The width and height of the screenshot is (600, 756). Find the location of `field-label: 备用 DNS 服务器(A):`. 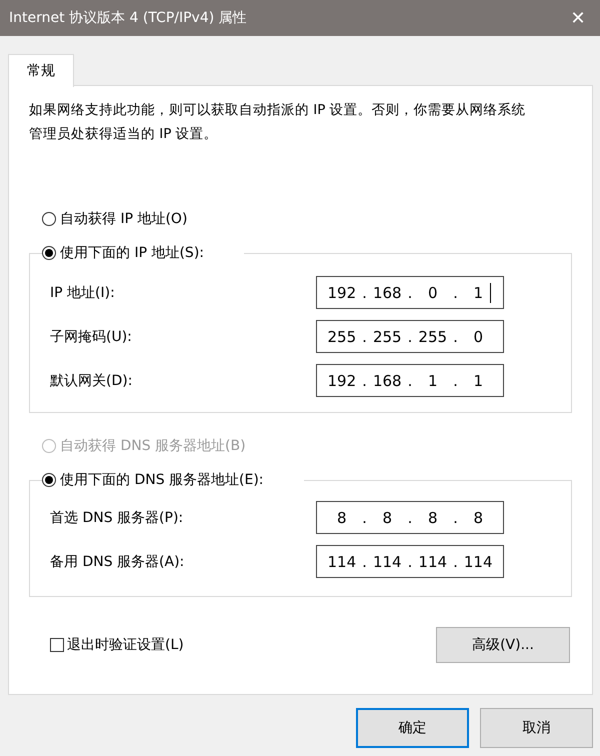

field-label: 备用 DNS 服务器(A): is located at coordinates (118, 561).